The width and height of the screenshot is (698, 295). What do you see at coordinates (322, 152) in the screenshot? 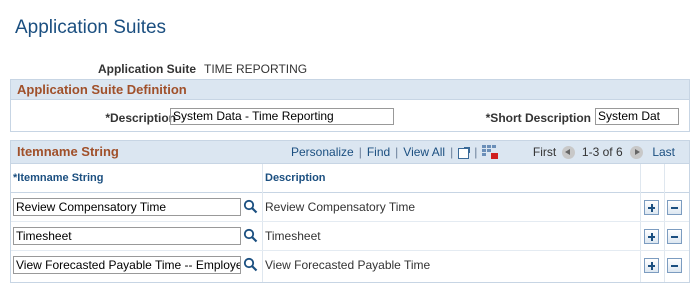
I see `personalize-link: Personalize` at bounding box center [322, 152].